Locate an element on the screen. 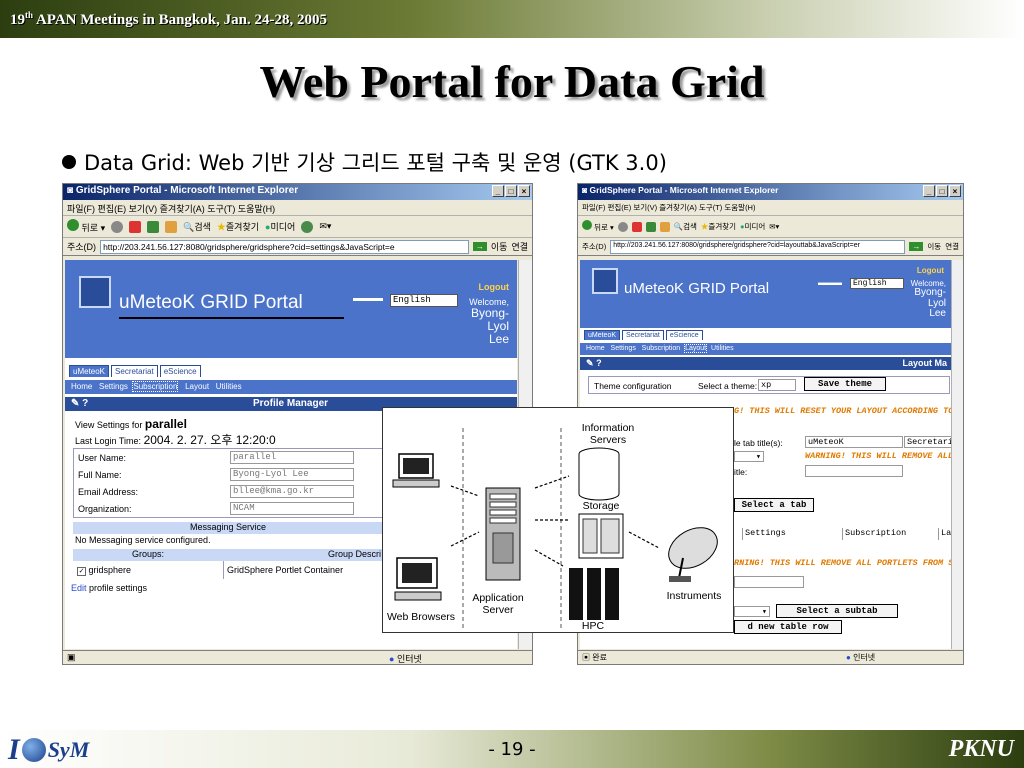 The height and width of the screenshot is (768, 1024). logout-link: Logout is located at coordinates (484, 287).